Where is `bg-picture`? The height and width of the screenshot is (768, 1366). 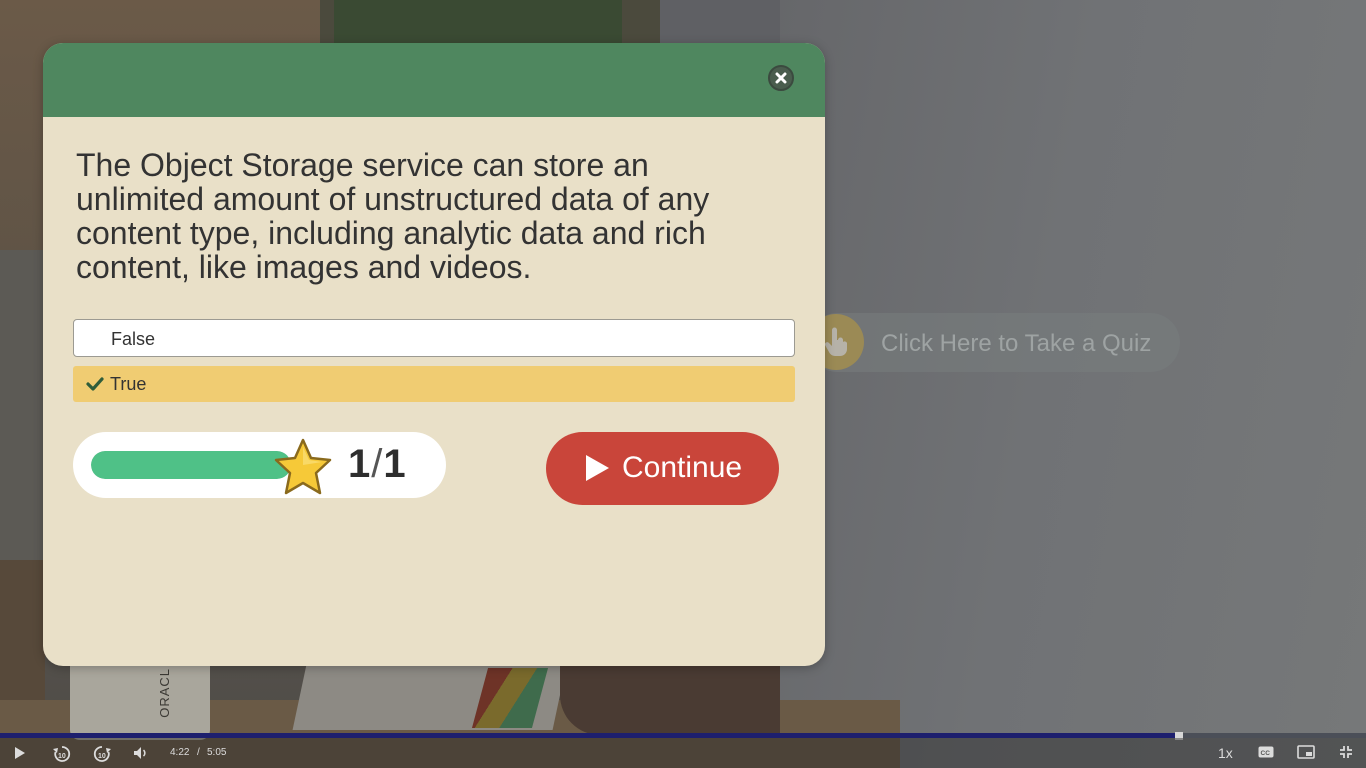
bg-picture is located at coordinates (478, 23).